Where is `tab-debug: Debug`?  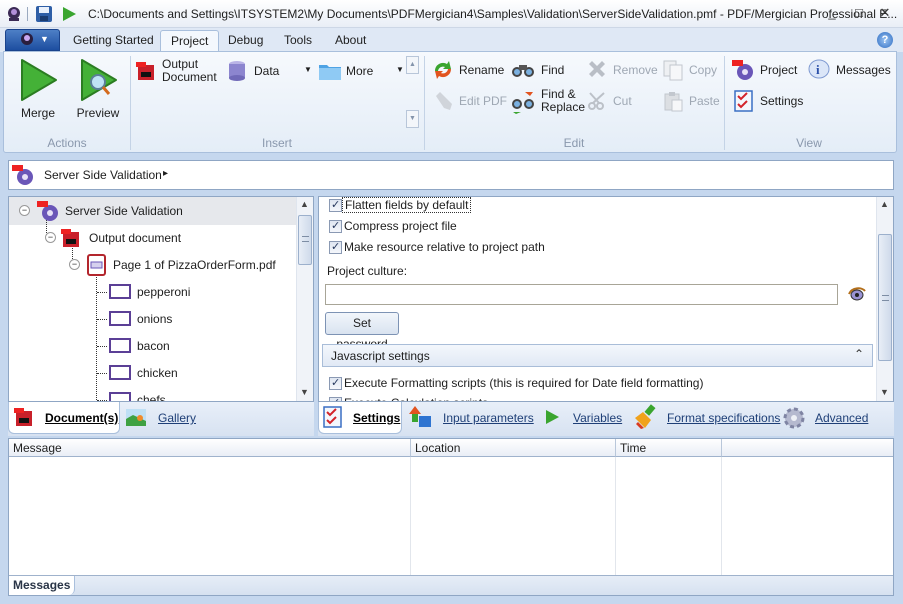
tab-debug: Debug is located at coordinates (245, 41).